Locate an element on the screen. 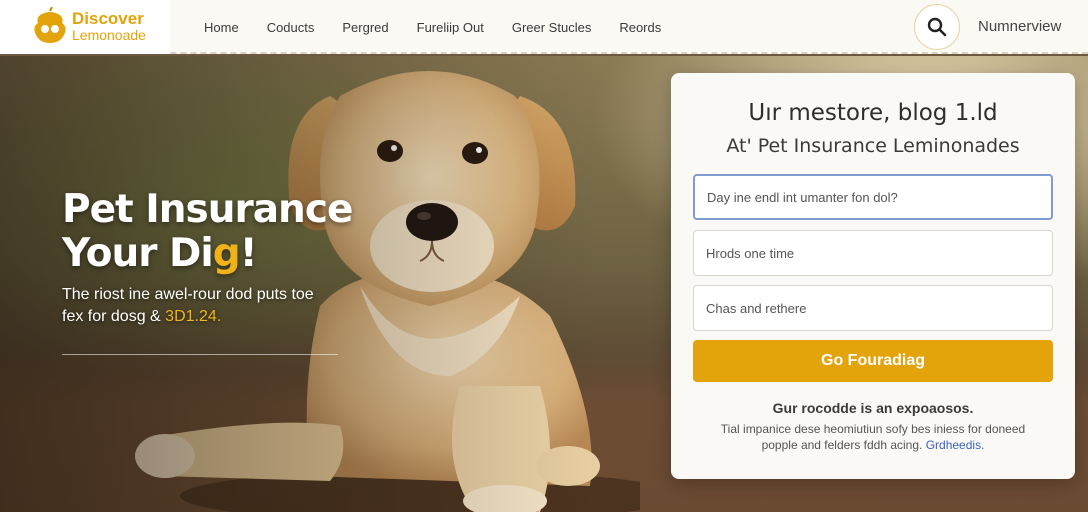 The image size is (1088, 512). form-note: Gur rocodde is an expoaosos. is located at coordinates (873, 408).